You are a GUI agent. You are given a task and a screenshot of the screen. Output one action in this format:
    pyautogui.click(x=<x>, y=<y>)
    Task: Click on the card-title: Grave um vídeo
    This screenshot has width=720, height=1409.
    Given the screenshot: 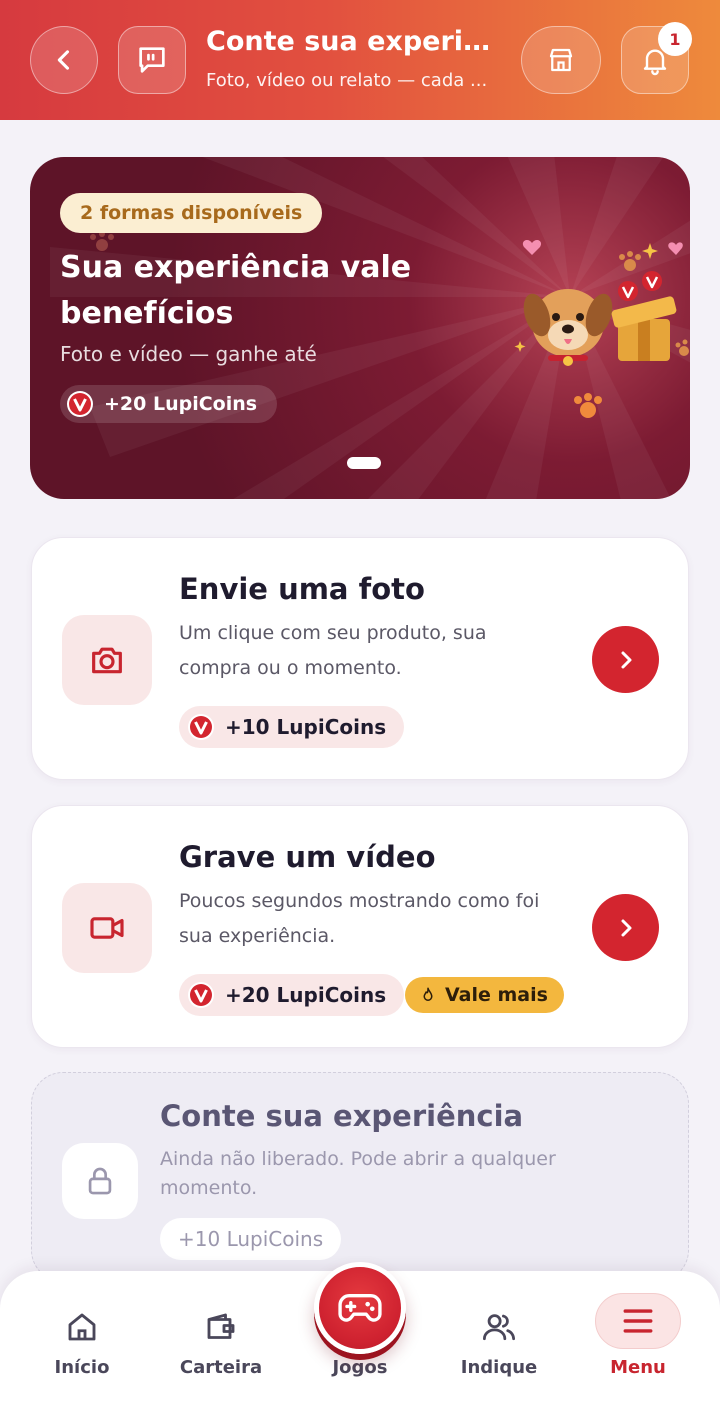 What is the action you would take?
    pyautogui.click(x=307, y=857)
    